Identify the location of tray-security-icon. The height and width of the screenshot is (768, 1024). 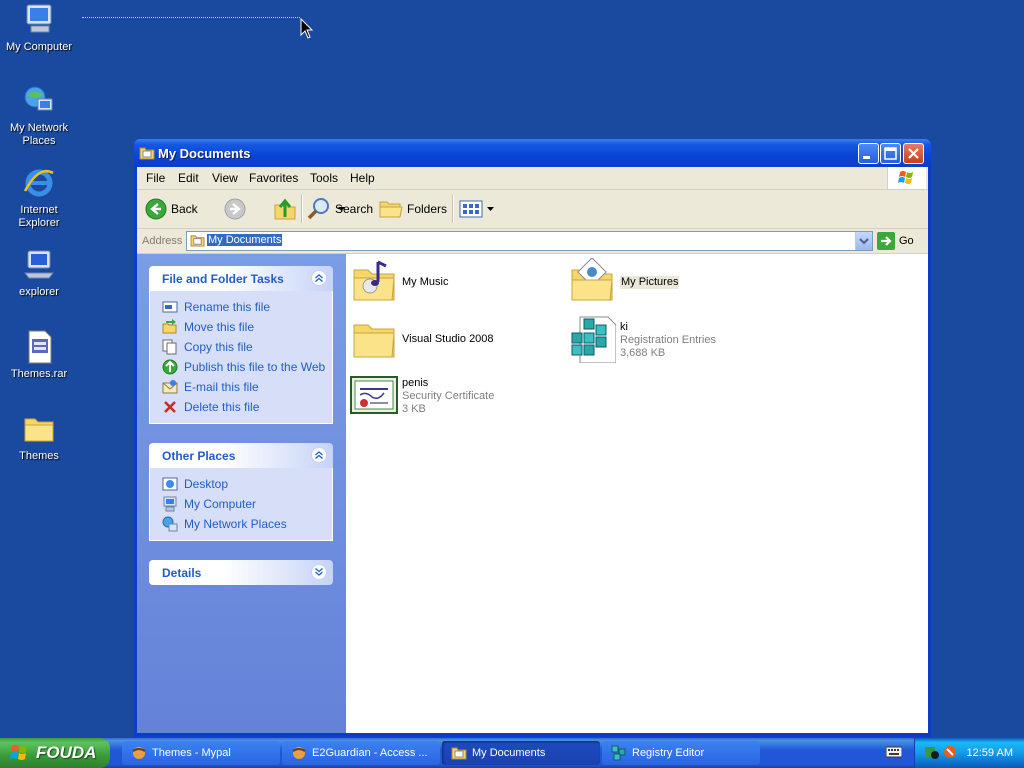
(950, 752).